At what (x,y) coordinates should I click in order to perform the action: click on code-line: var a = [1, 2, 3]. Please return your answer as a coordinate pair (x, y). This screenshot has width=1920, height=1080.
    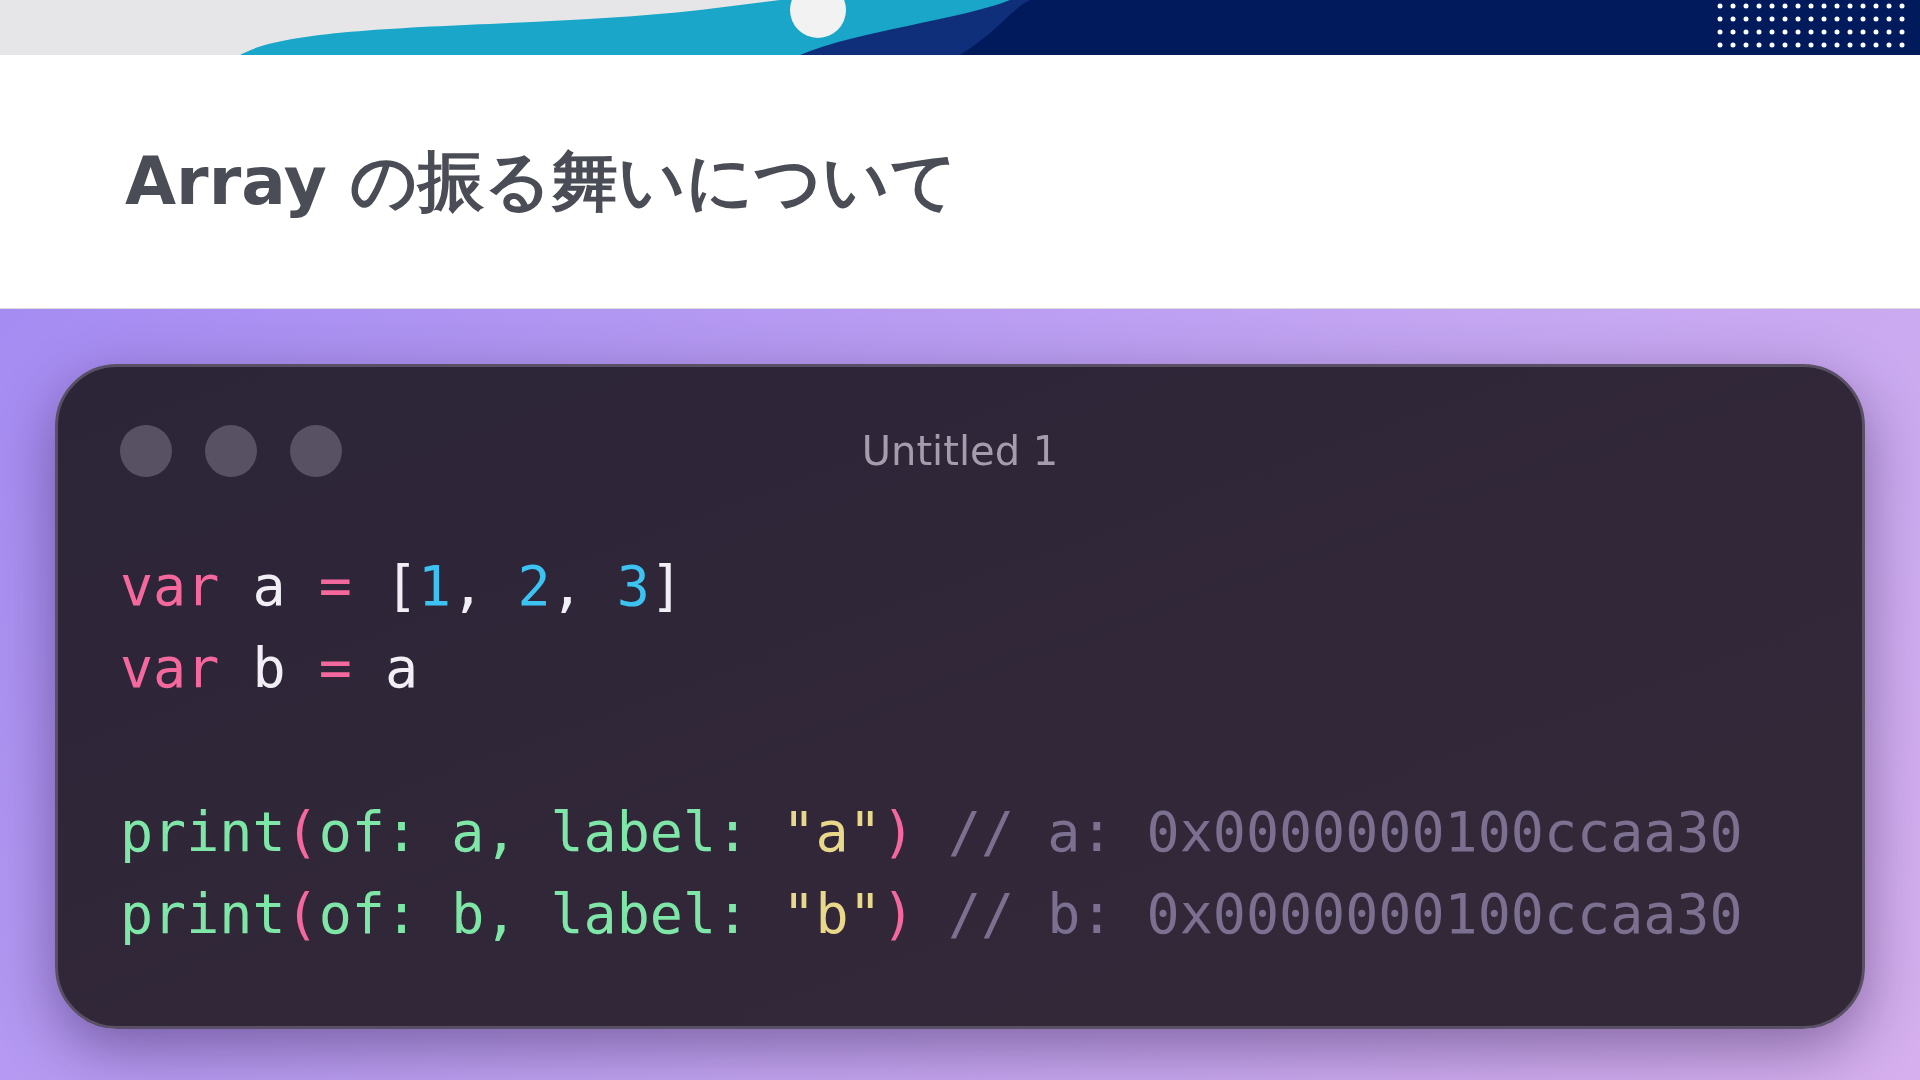
    Looking at the image, I should click on (401, 586).